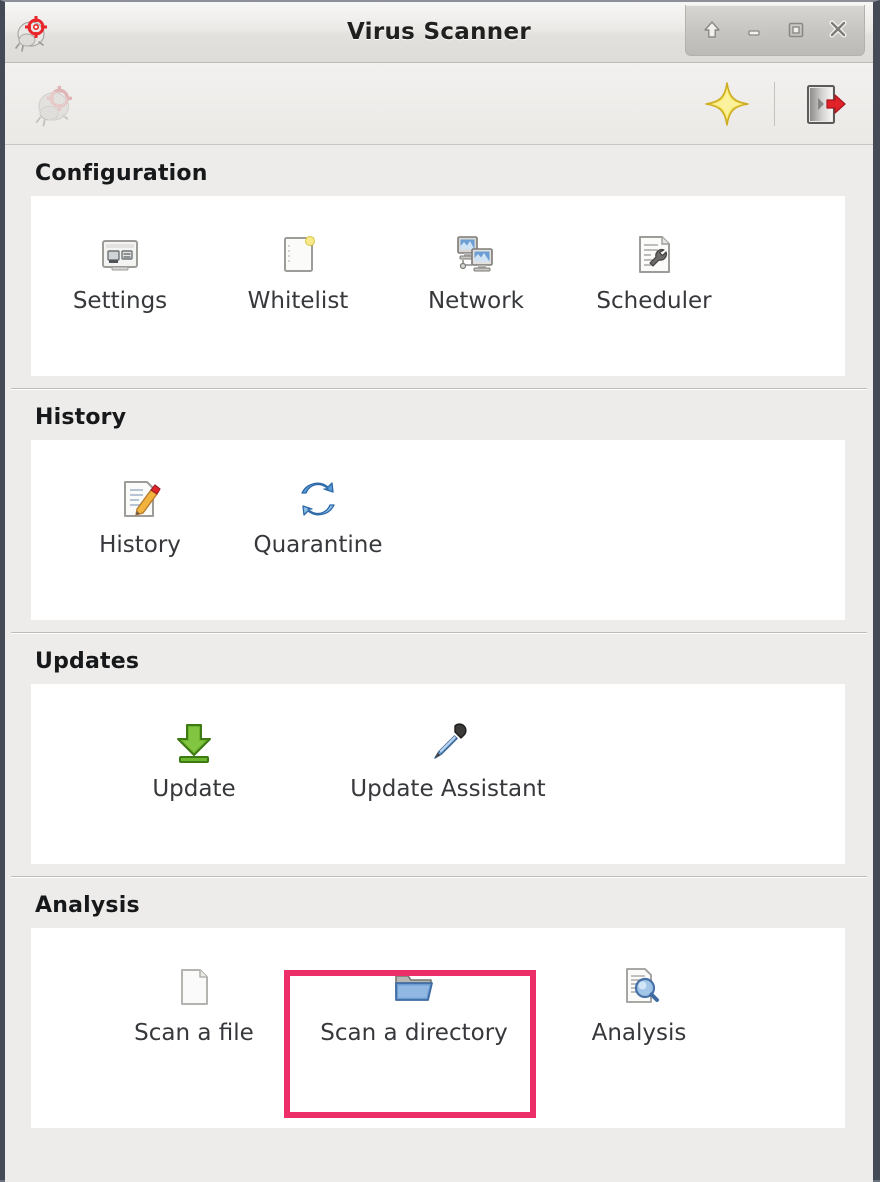 This screenshot has height=1182, width=880. I want to click on yellow-star-icon, so click(727, 104).